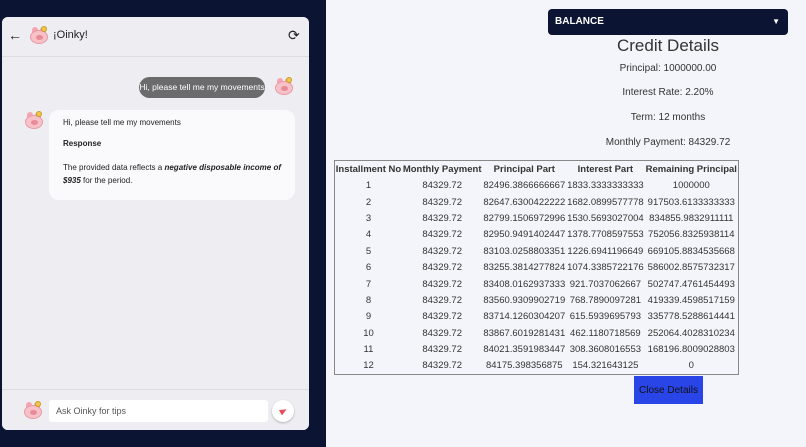  Describe the element at coordinates (691, 202) in the screenshot. I see `table-cell: 917503.6133333333` at that location.